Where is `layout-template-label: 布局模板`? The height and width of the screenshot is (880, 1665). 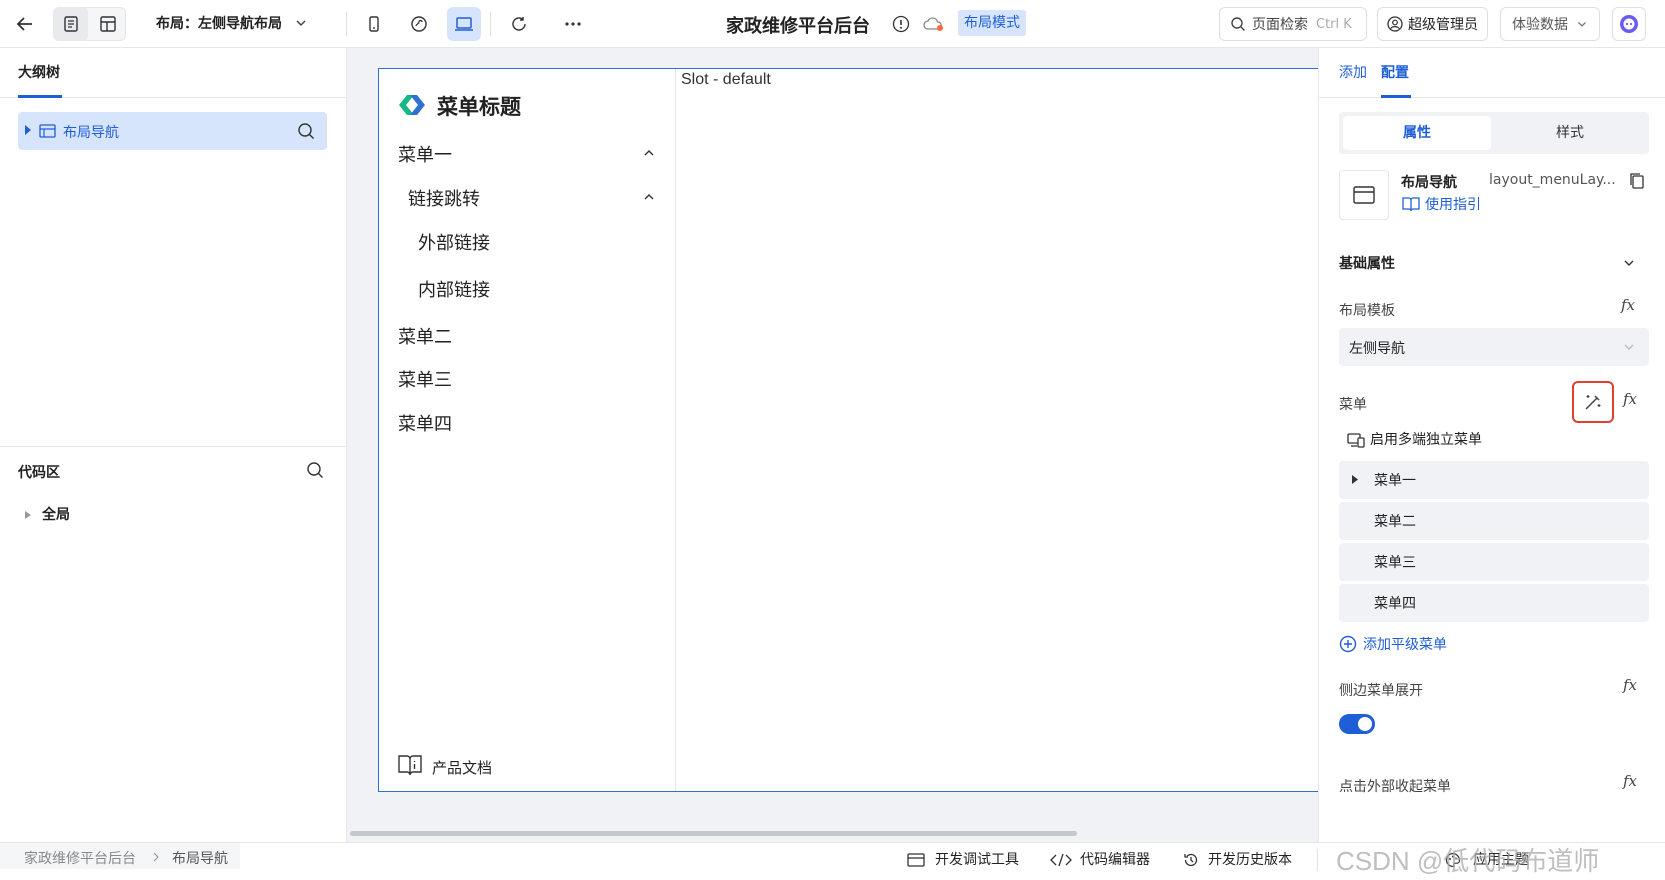
layout-template-label: 布局模板 is located at coordinates (1367, 311).